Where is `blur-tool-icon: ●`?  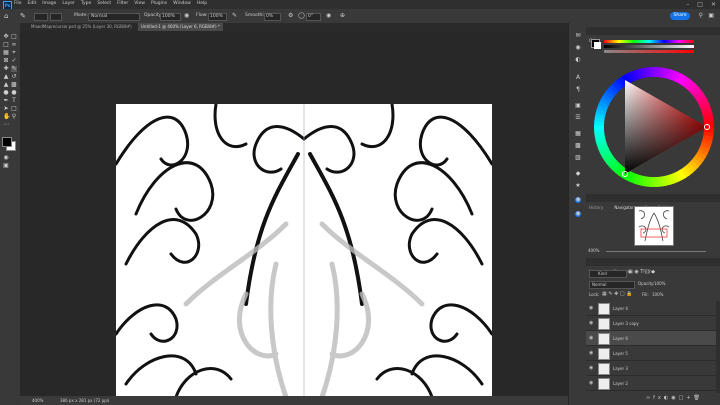
blur-tool-icon: ● is located at coordinates (6, 93).